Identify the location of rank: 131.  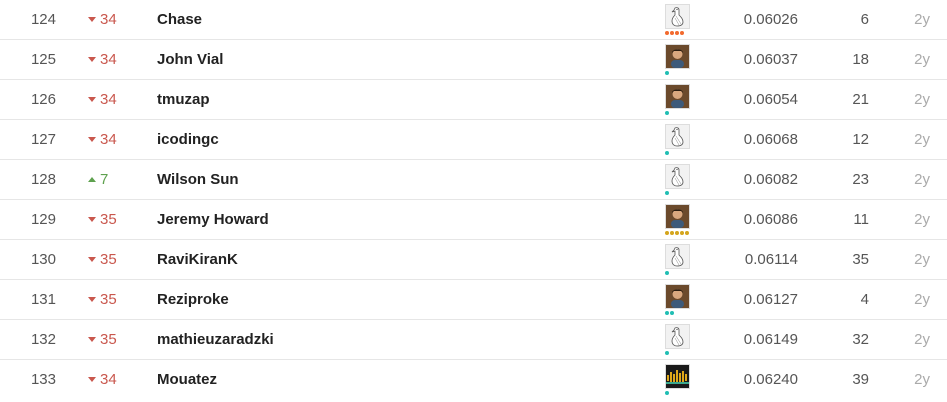
(43, 299).